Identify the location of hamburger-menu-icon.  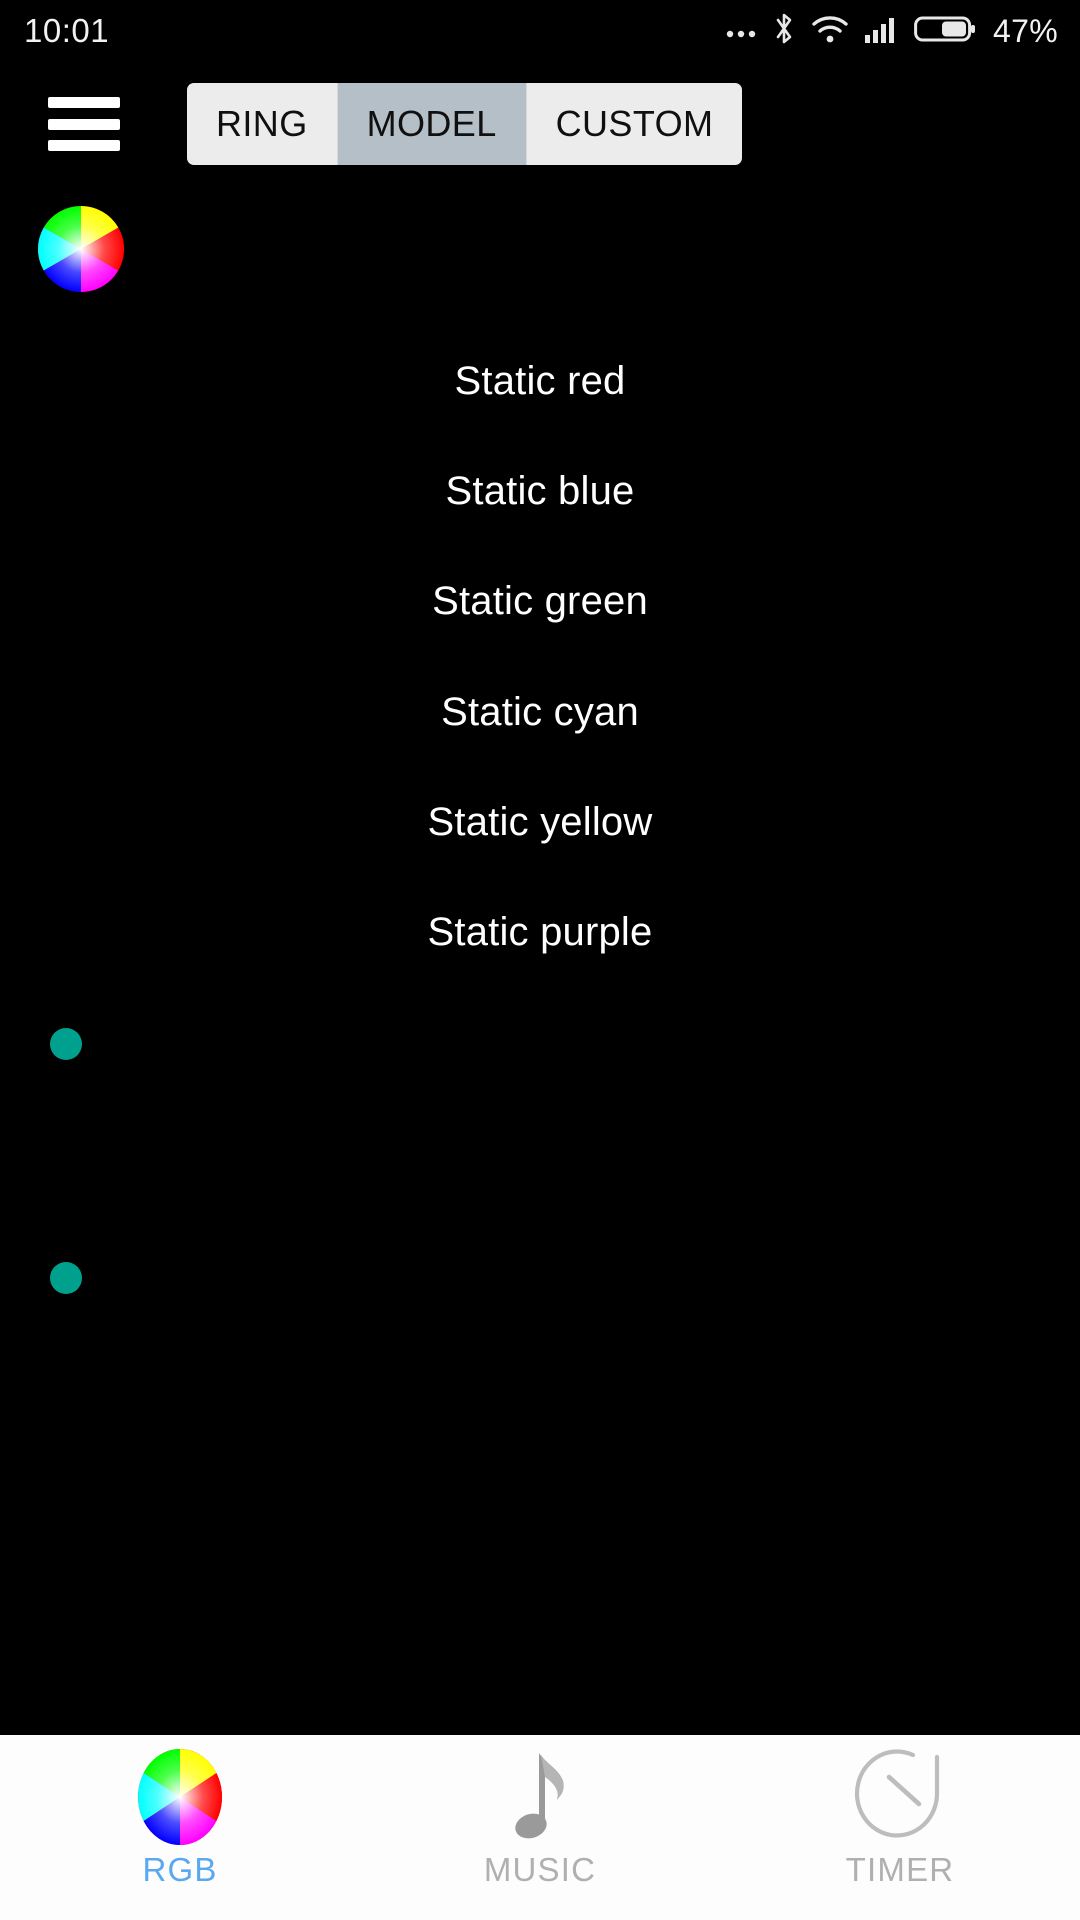
(84, 124).